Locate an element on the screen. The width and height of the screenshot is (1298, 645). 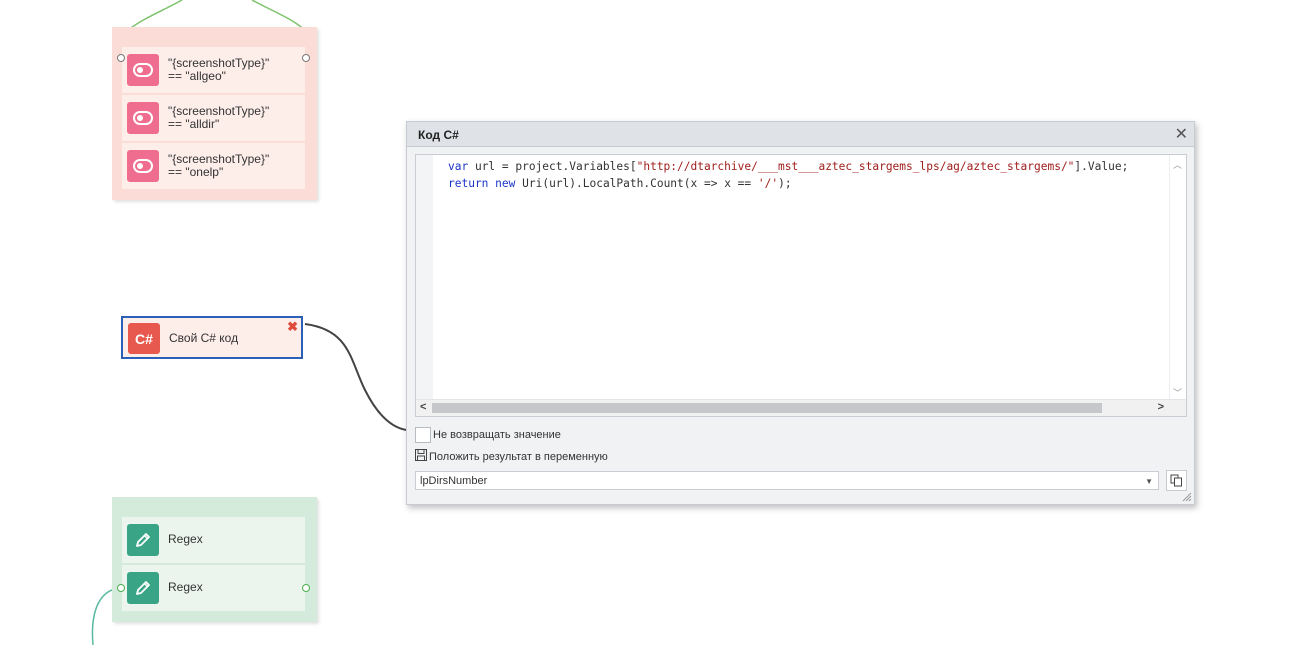
scroll-right-icon: > is located at coordinates (1161, 407).